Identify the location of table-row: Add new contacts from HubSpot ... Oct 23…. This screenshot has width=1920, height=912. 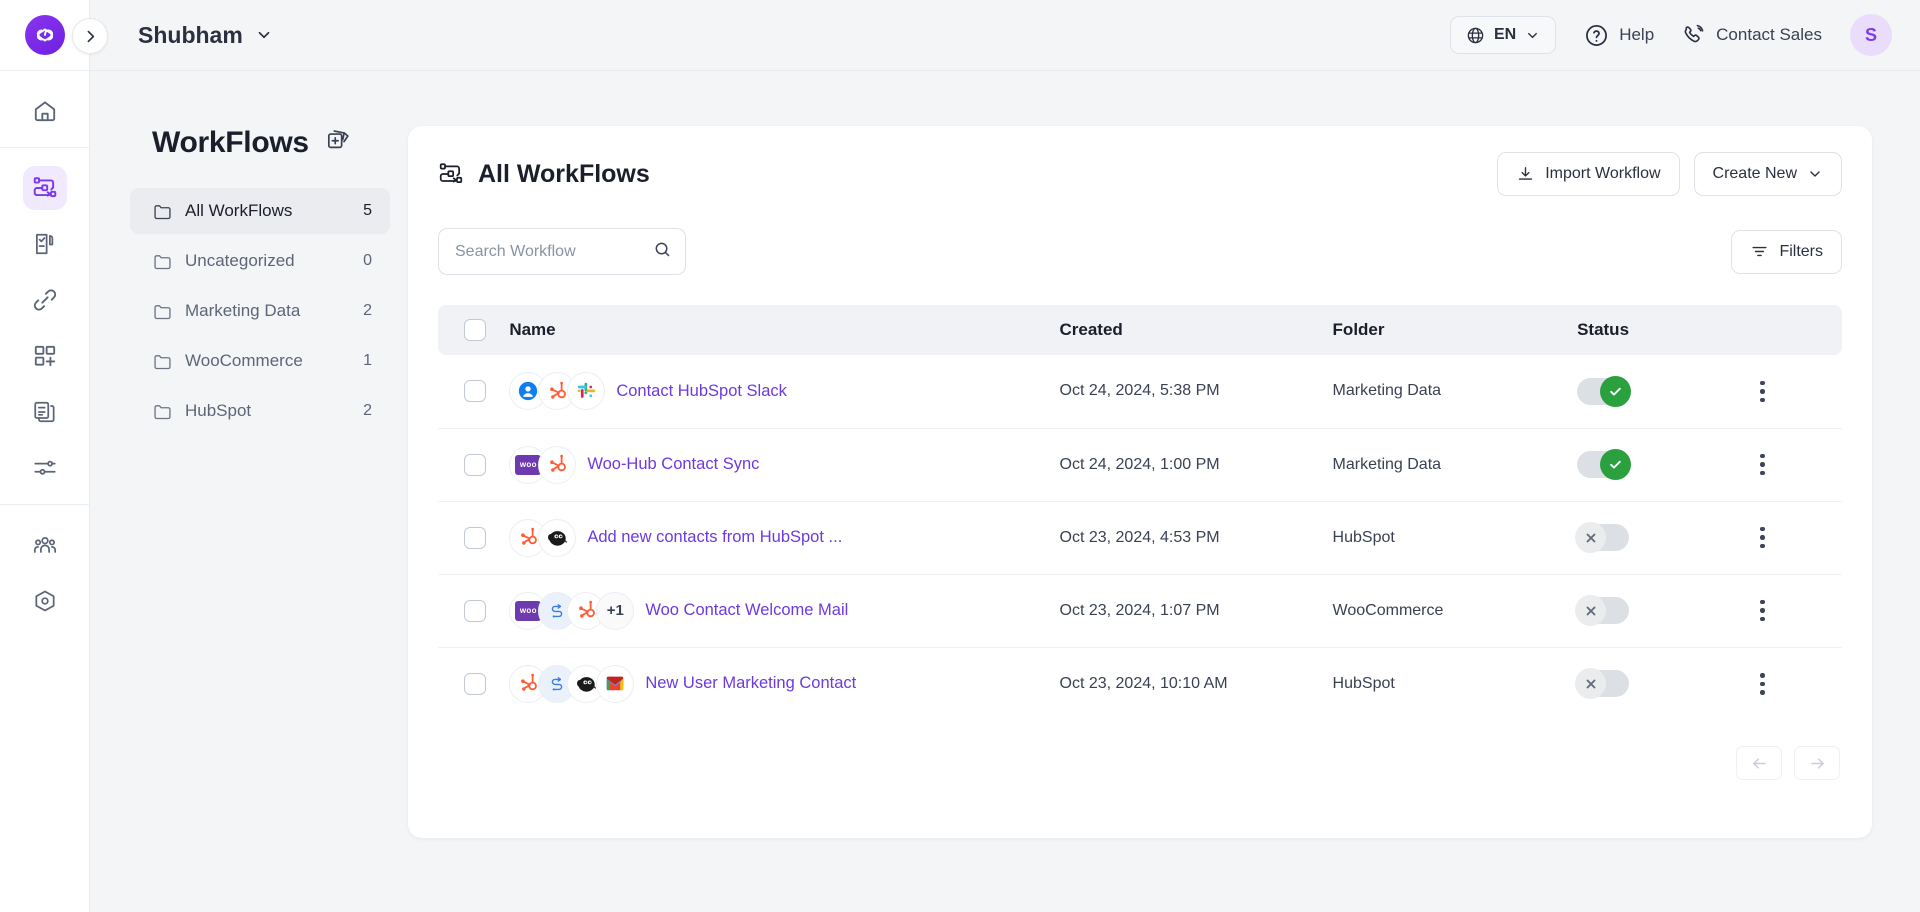
(1140, 538).